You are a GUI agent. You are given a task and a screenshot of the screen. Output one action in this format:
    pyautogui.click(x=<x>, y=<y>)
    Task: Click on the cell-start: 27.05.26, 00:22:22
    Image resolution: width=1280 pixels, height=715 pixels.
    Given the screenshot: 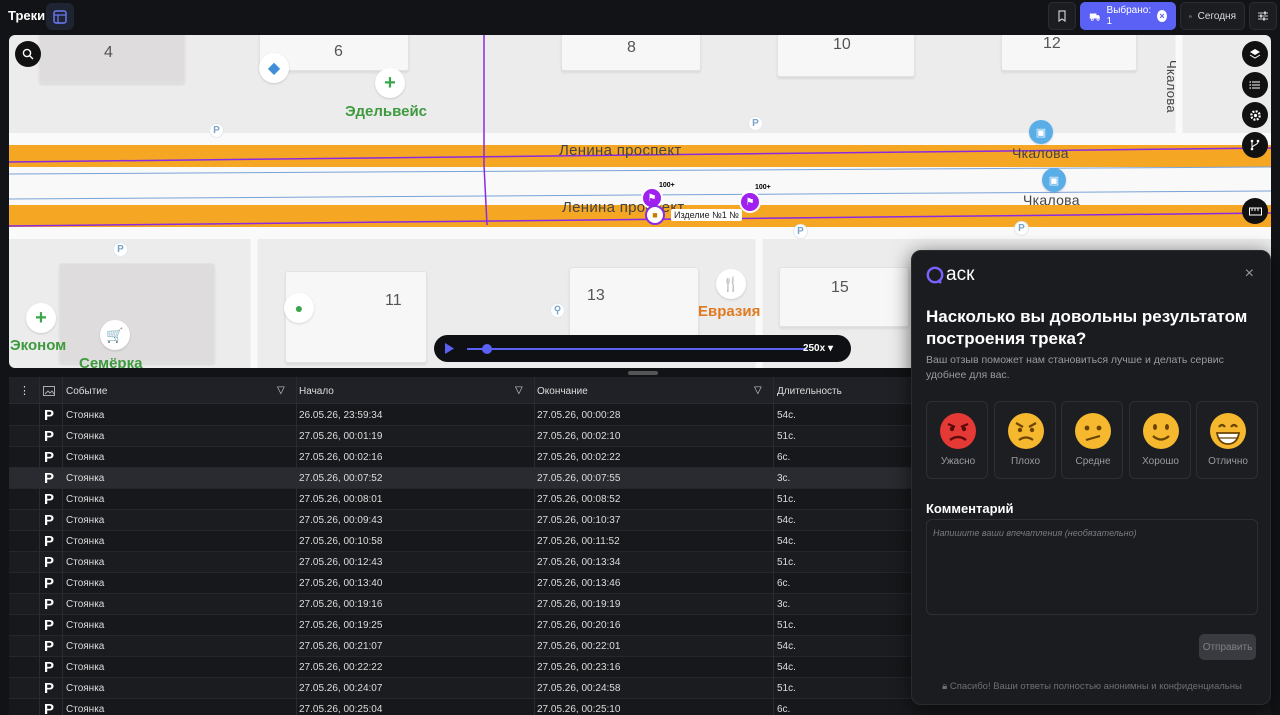 What is the action you would take?
    pyautogui.click(x=341, y=667)
    